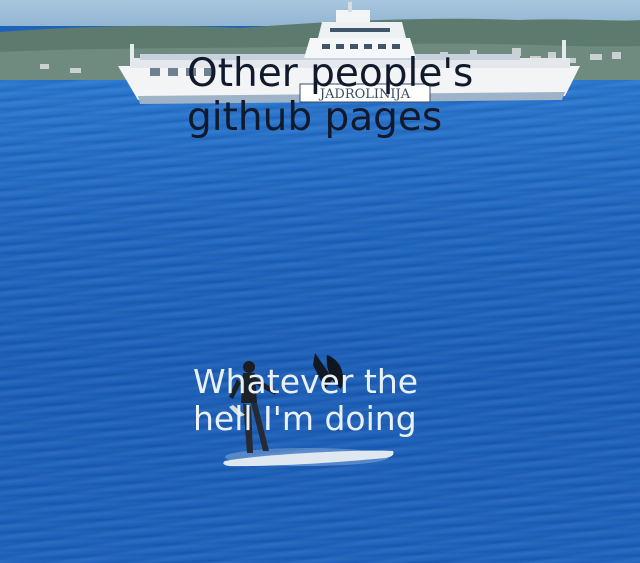 This screenshot has width=640, height=563. I want to click on top-caption: Other people's github pages, so click(330, 95).